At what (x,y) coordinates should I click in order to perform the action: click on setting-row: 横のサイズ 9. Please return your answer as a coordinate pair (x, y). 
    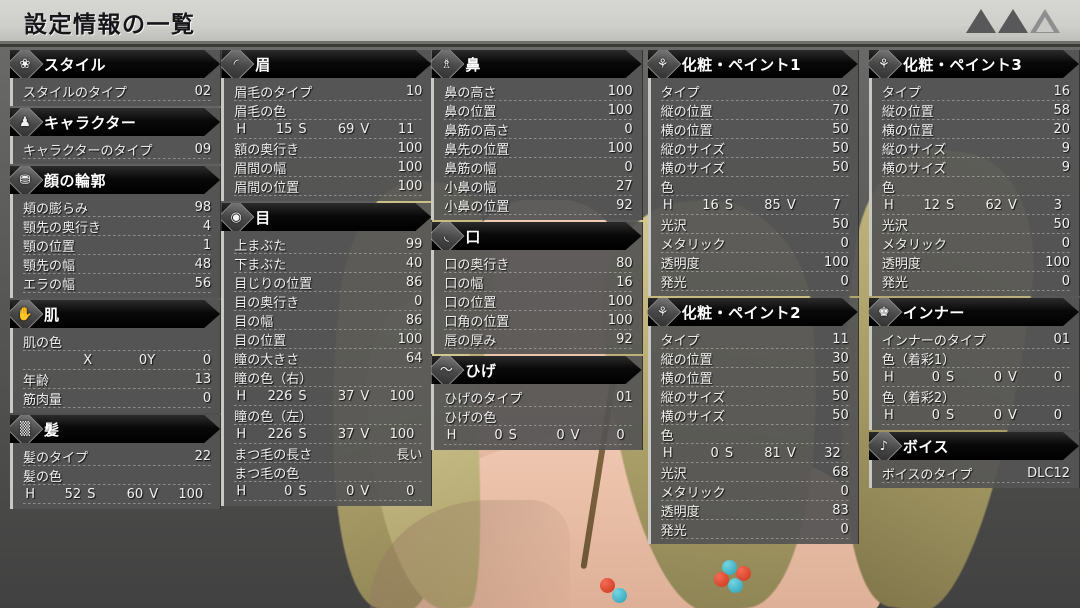
    Looking at the image, I should click on (975, 167).